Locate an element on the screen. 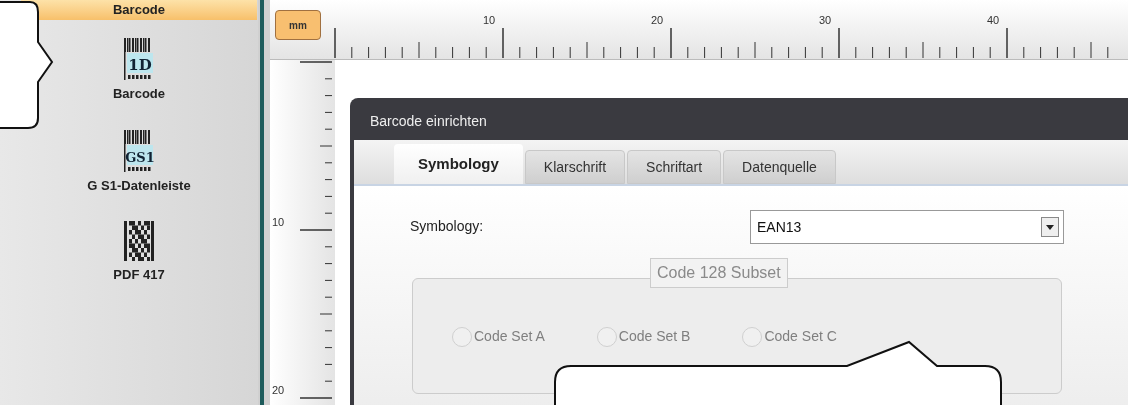 The height and width of the screenshot is (405, 1128). sidebar-item-label: Barcode is located at coordinates (138, 94).